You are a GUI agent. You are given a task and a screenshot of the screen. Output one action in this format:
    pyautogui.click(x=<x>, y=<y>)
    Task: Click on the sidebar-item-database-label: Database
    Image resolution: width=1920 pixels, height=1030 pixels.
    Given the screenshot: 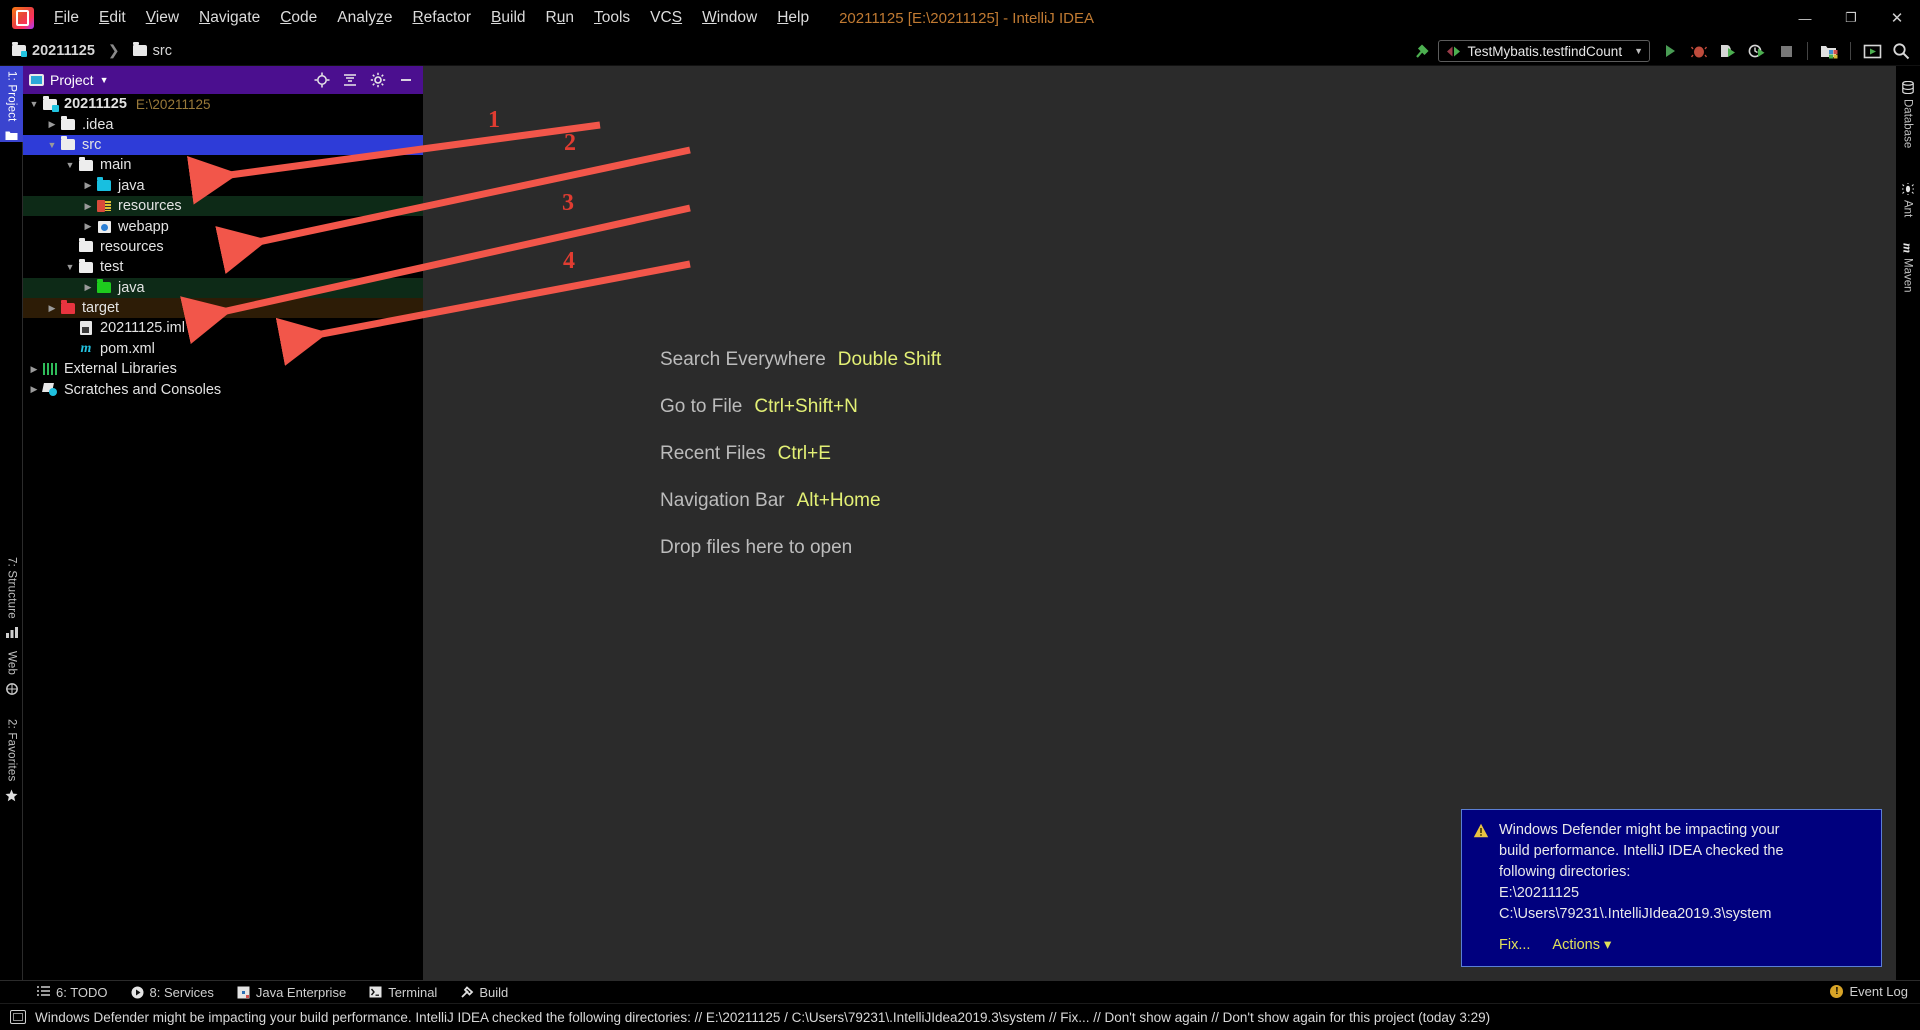 What is the action you would take?
    pyautogui.click(x=1907, y=124)
    